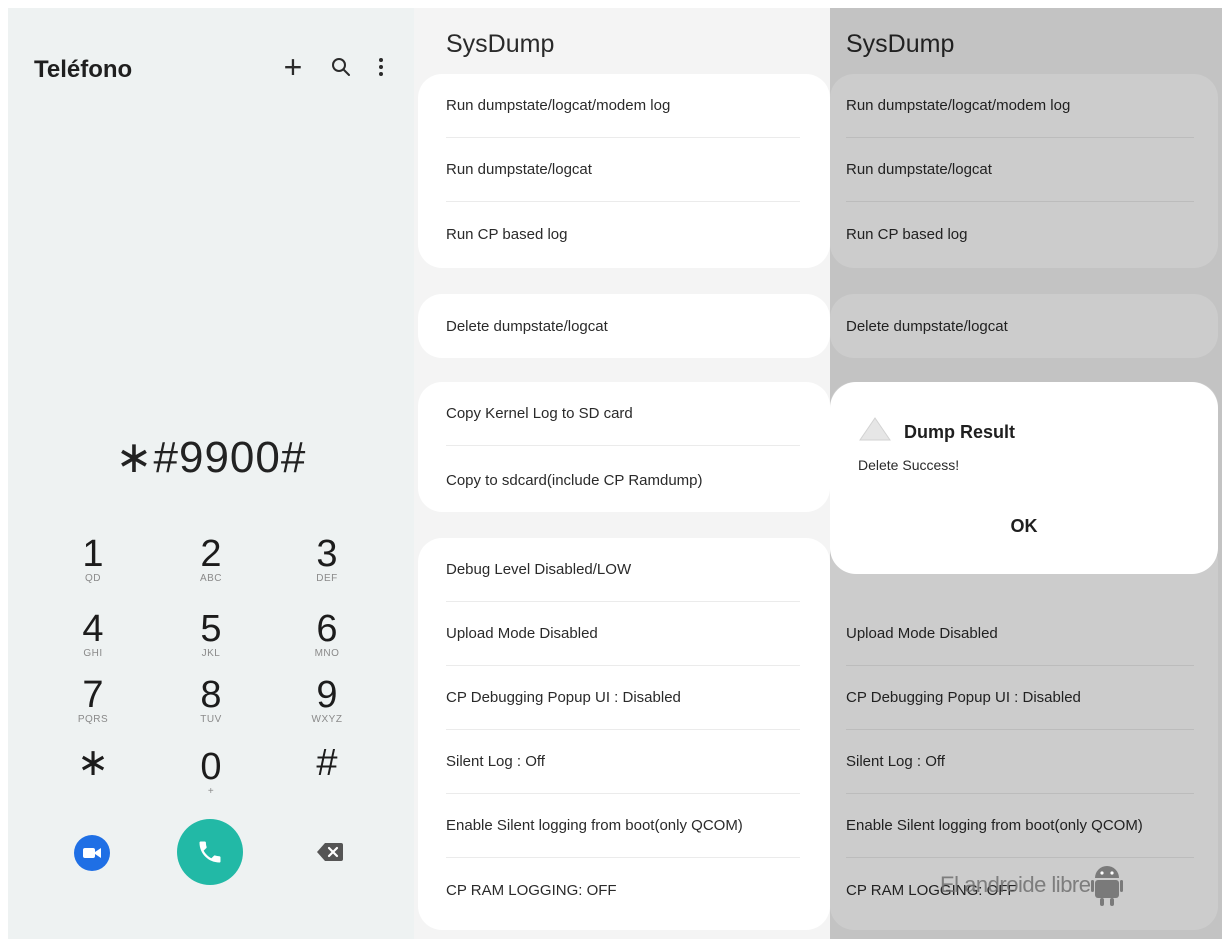  I want to click on dial-key-0: 0 +, so click(211, 777).